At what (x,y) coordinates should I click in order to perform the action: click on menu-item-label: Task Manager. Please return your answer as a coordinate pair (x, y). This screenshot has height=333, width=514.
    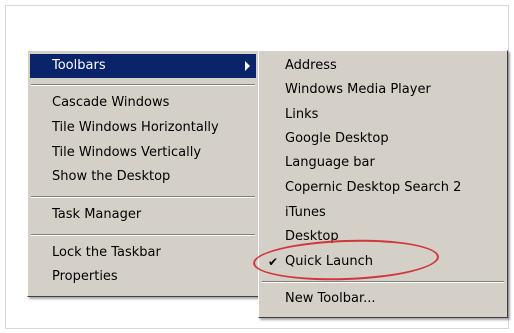
    Looking at the image, I should click on (97, 214).